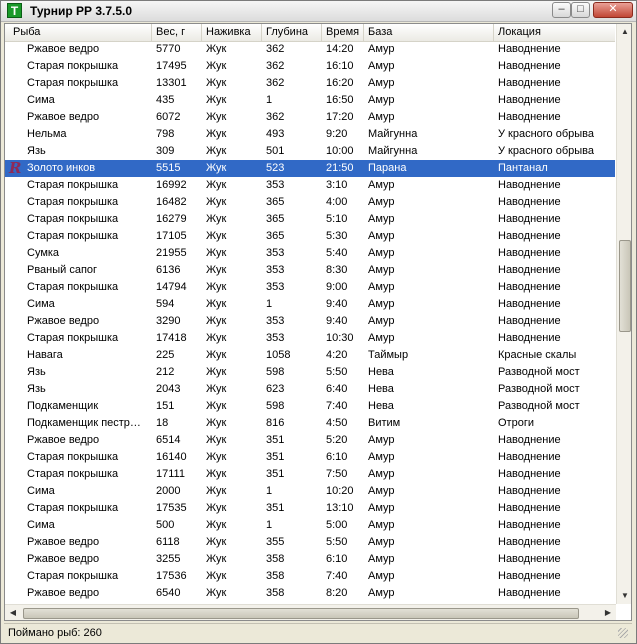 The width and height of the screenshot is (637, 644). What do you see at coordinates (301, 613) in the screenshot?
I see `horizontal-scroll-thumb` at bounding box center [301, 613].